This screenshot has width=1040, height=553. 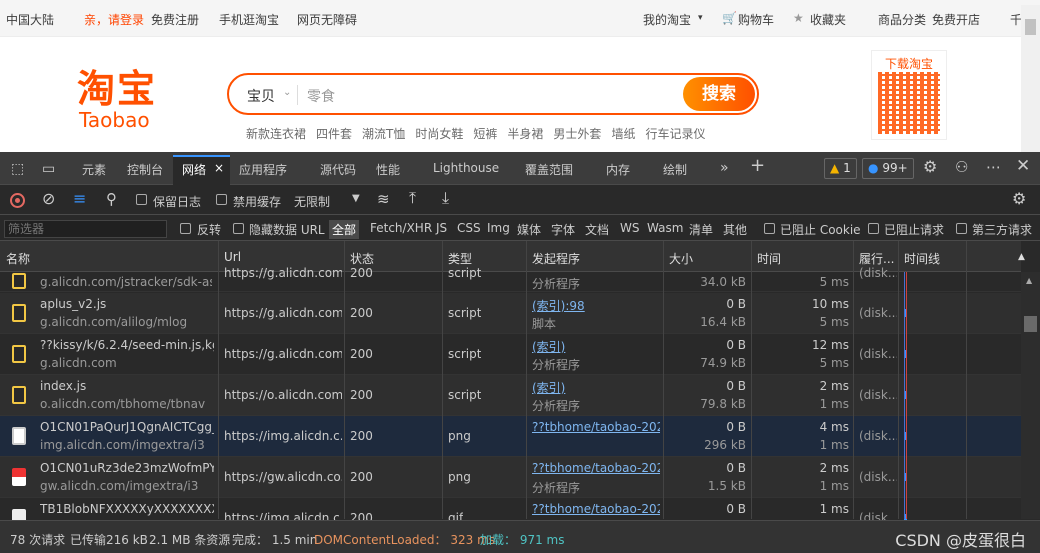 What do you see at coordinates (618, 169) in the screenshot?
I see `tab-memory: 内存` at bounding box center [618, 169].